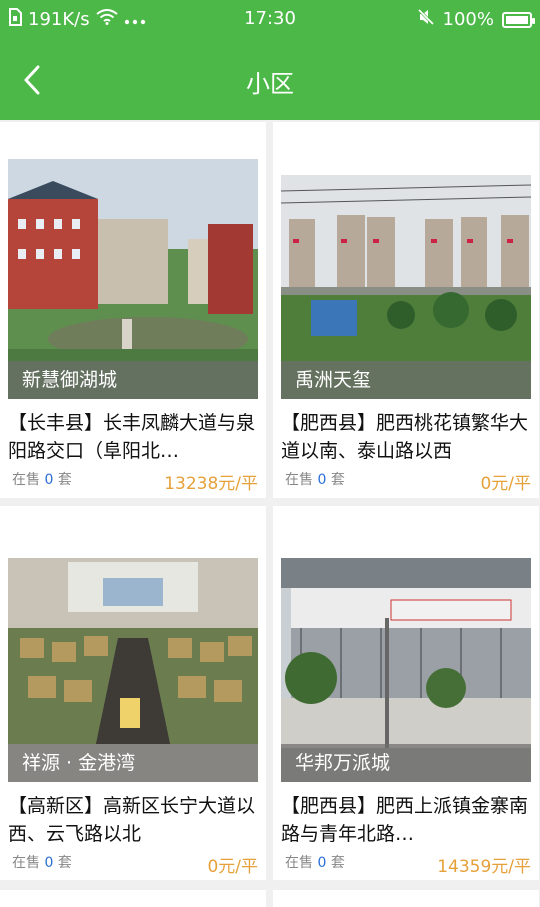 The image size is (540, 907). Describe the element at coordinates (468, 19) in the screenshot. I see `battery-percent: 100%` at that location.